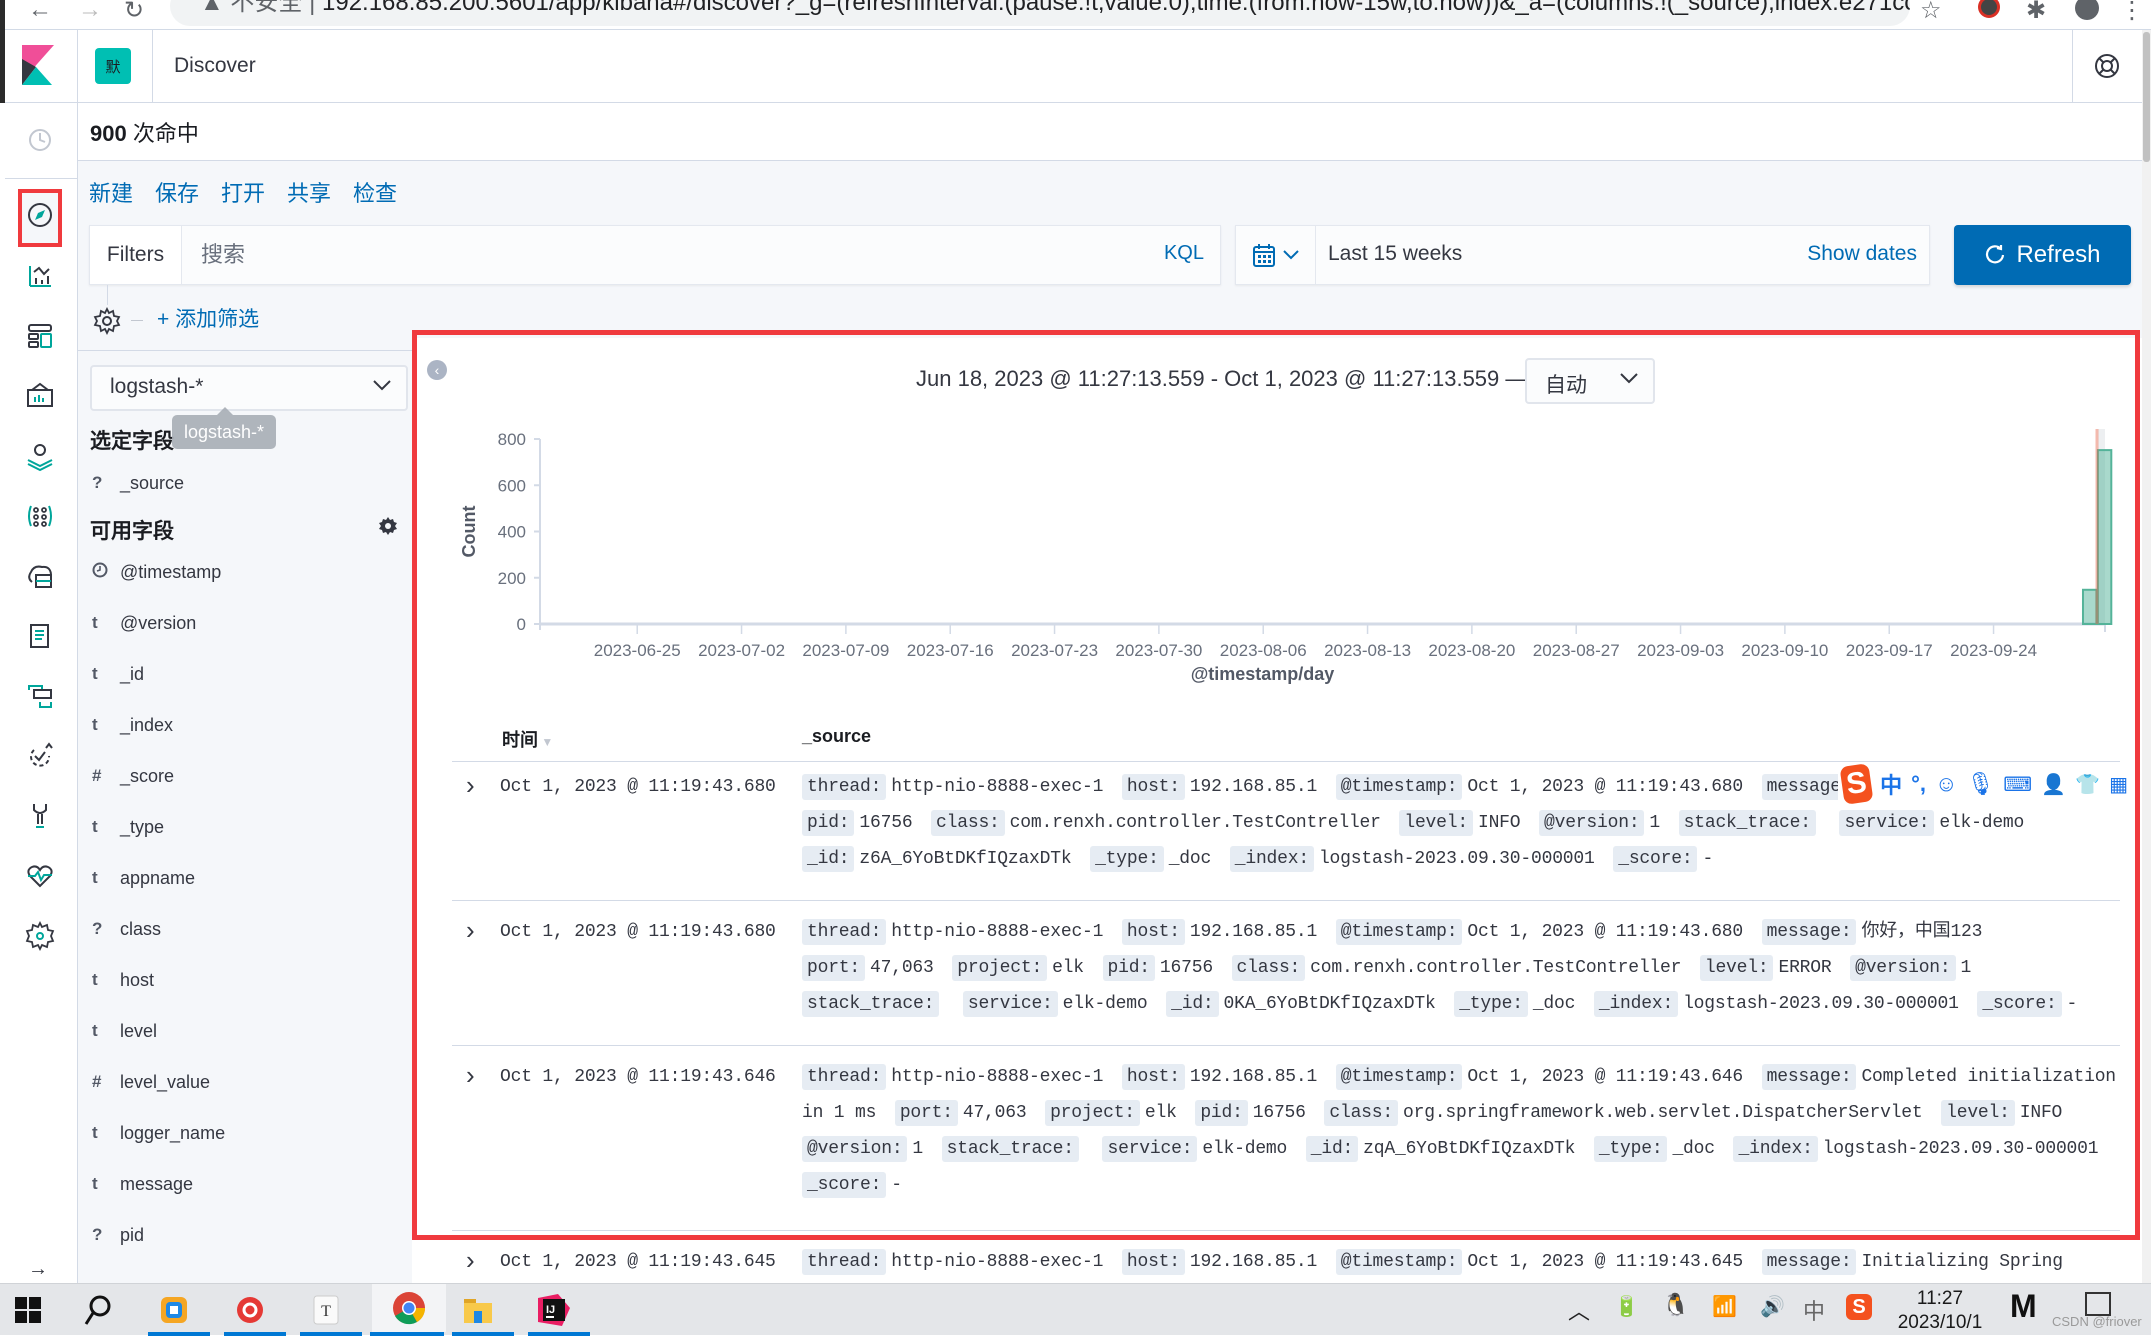  Describe the element at coordinates (142, 878) in the screenshot. I see `field-appname: t appname` at that location.